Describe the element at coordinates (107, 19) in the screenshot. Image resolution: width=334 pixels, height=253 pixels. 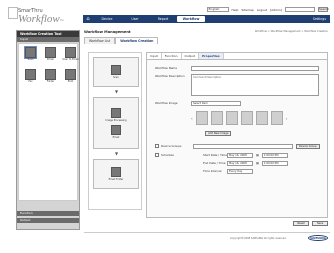
I see `nav-device: Device` at that location.